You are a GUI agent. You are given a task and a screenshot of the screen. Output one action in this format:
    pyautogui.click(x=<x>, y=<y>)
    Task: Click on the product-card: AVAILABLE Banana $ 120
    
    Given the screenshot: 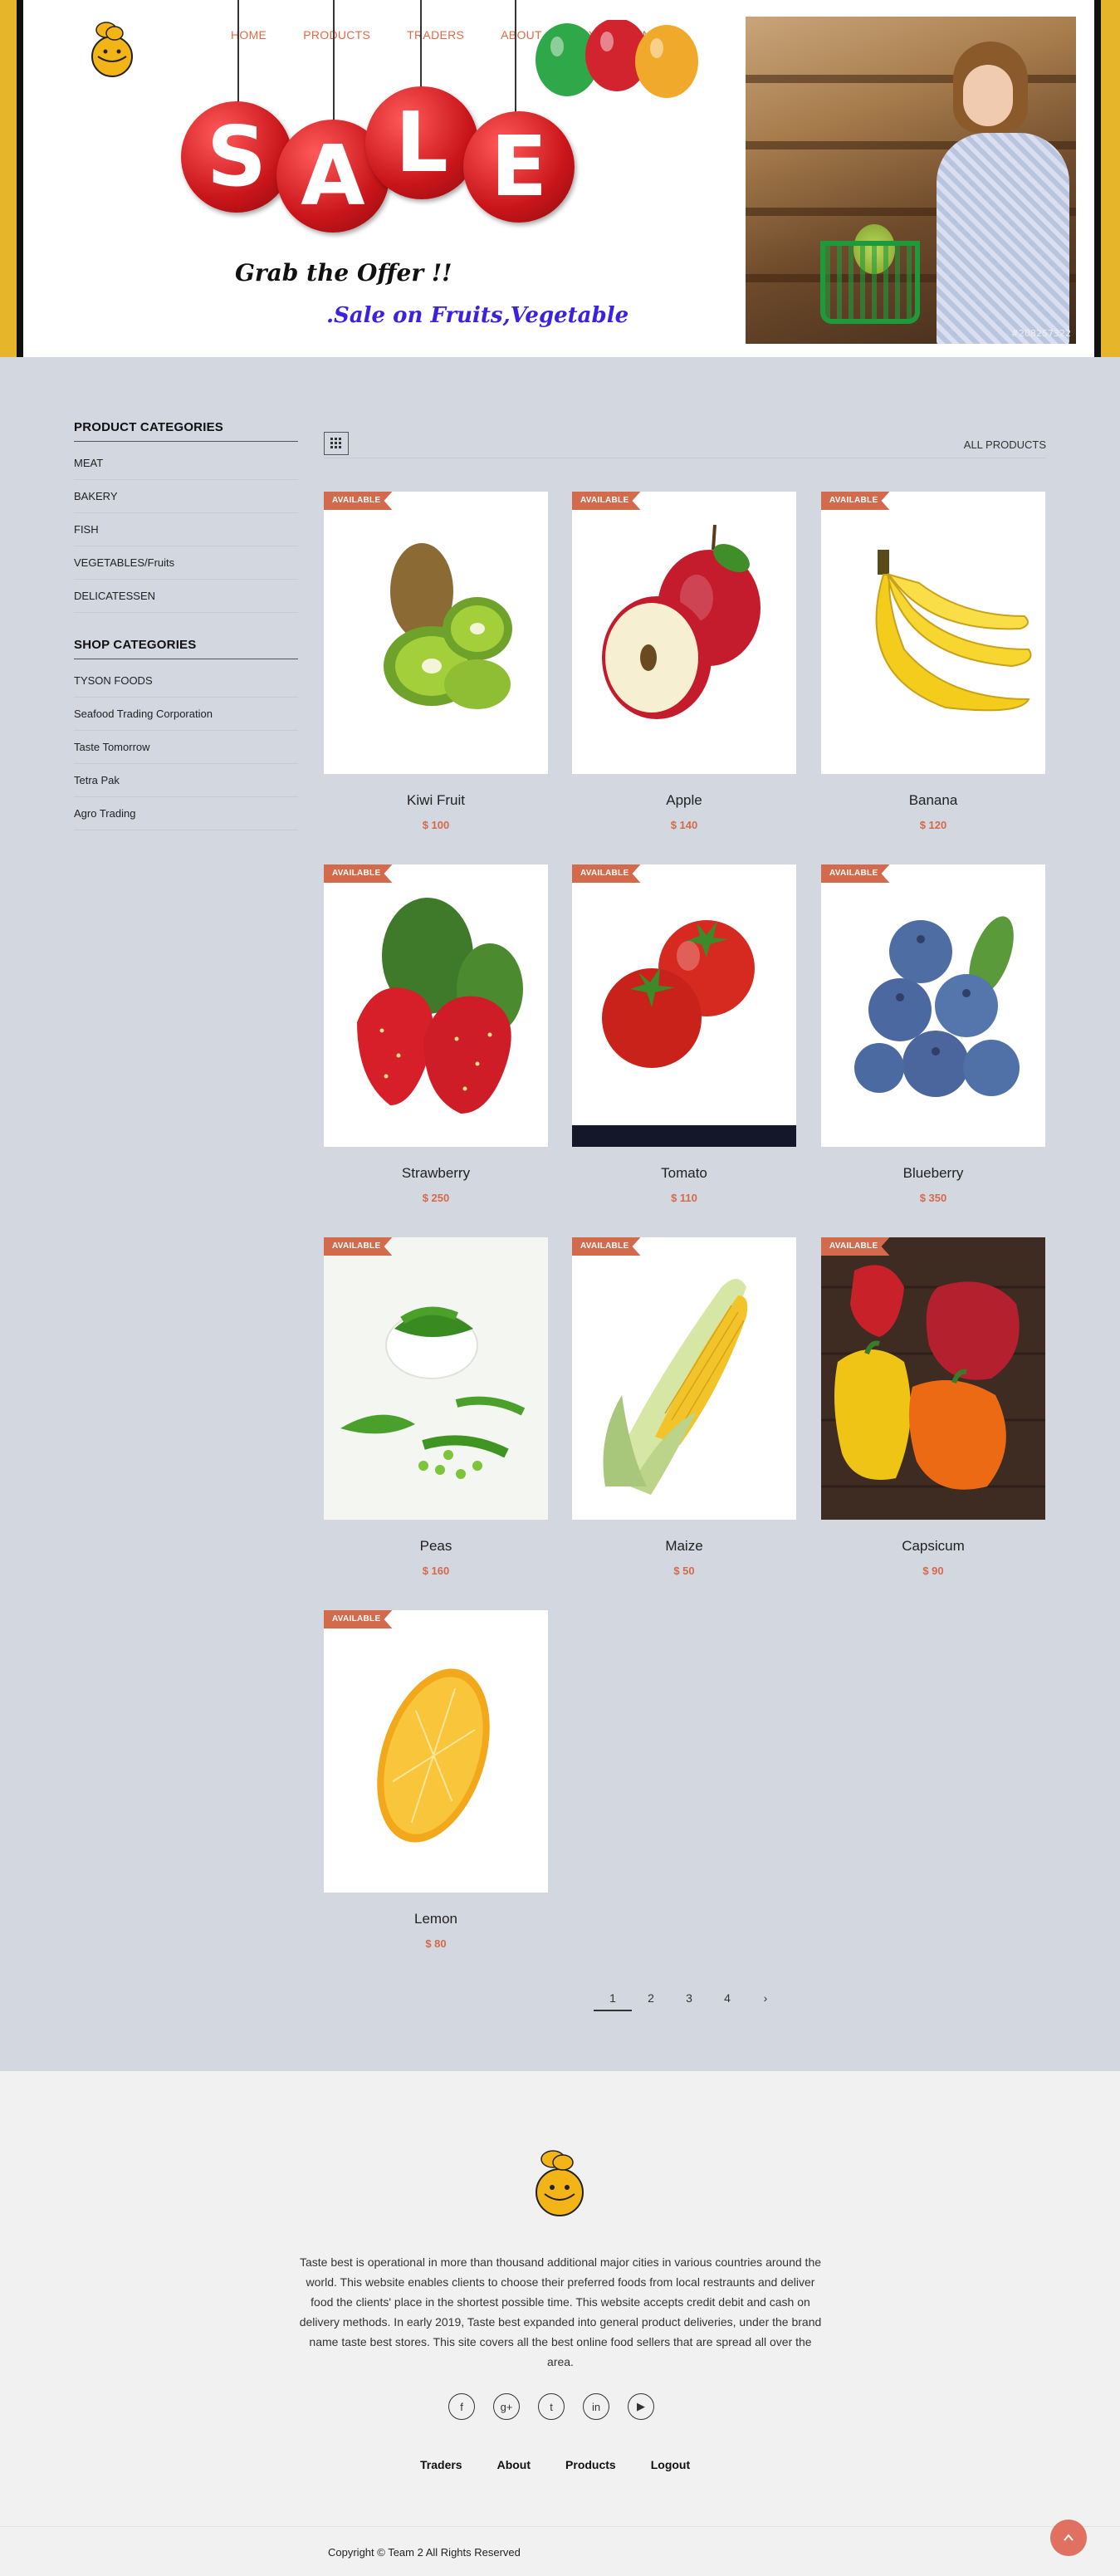 What is the action you would take?
    pyautogui.click(x=933, y=662)
    